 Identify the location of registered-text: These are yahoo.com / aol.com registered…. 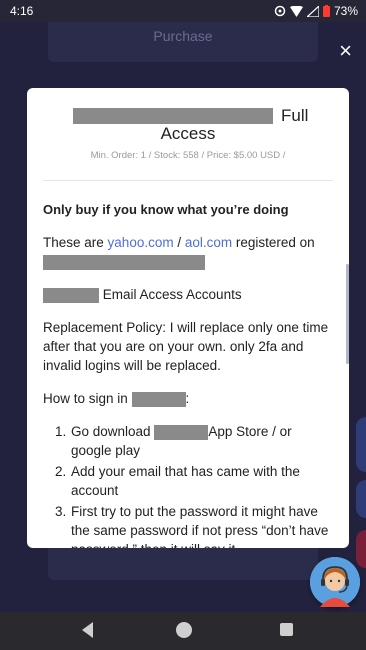
(189, 252).